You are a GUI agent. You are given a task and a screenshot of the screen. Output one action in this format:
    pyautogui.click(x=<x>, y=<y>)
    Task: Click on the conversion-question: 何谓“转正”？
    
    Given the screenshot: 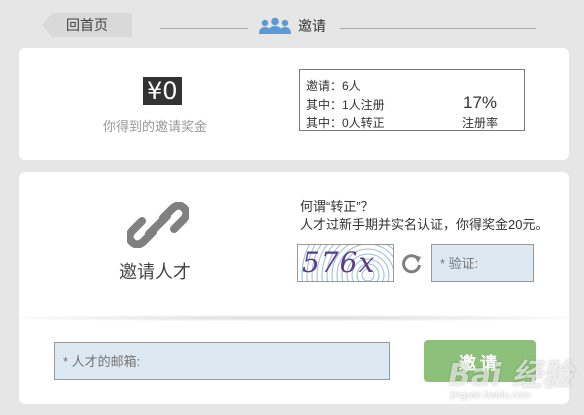 What is the action you would take?
    pyautogui.click(x=337, y=206)
    